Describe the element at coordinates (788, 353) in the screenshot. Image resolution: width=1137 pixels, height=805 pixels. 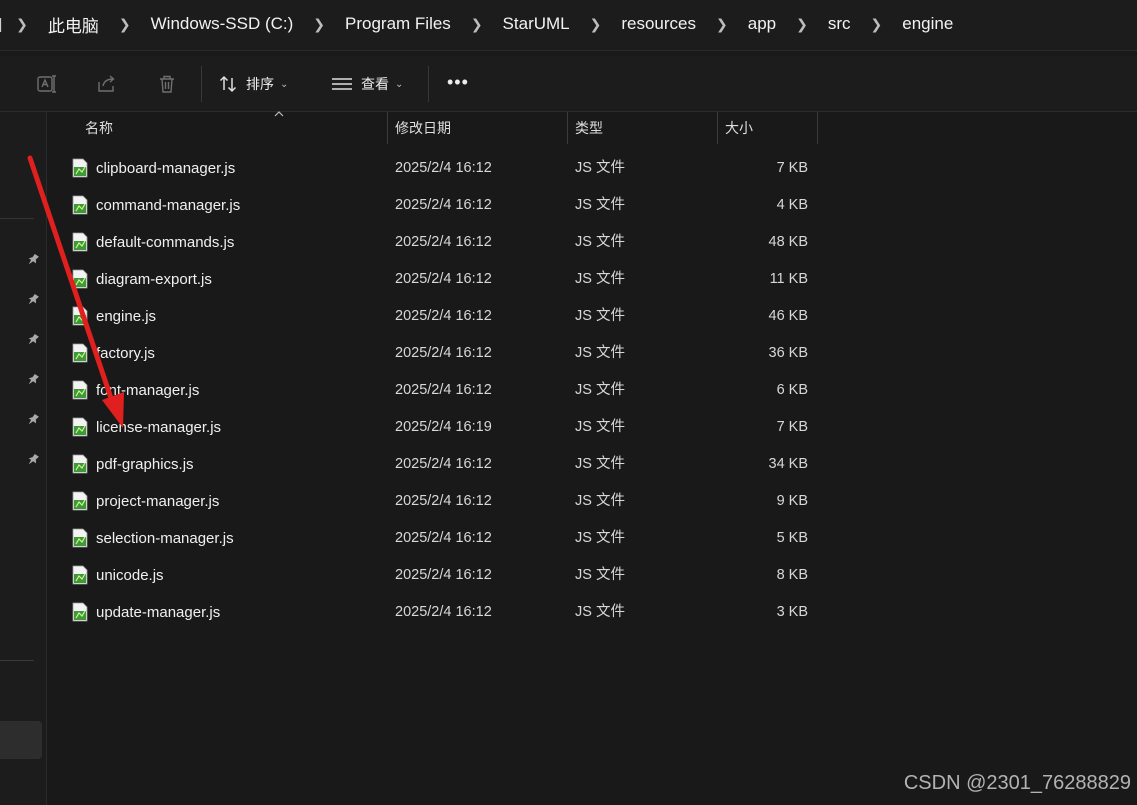
I see `file-size: 36 KB` at that location.